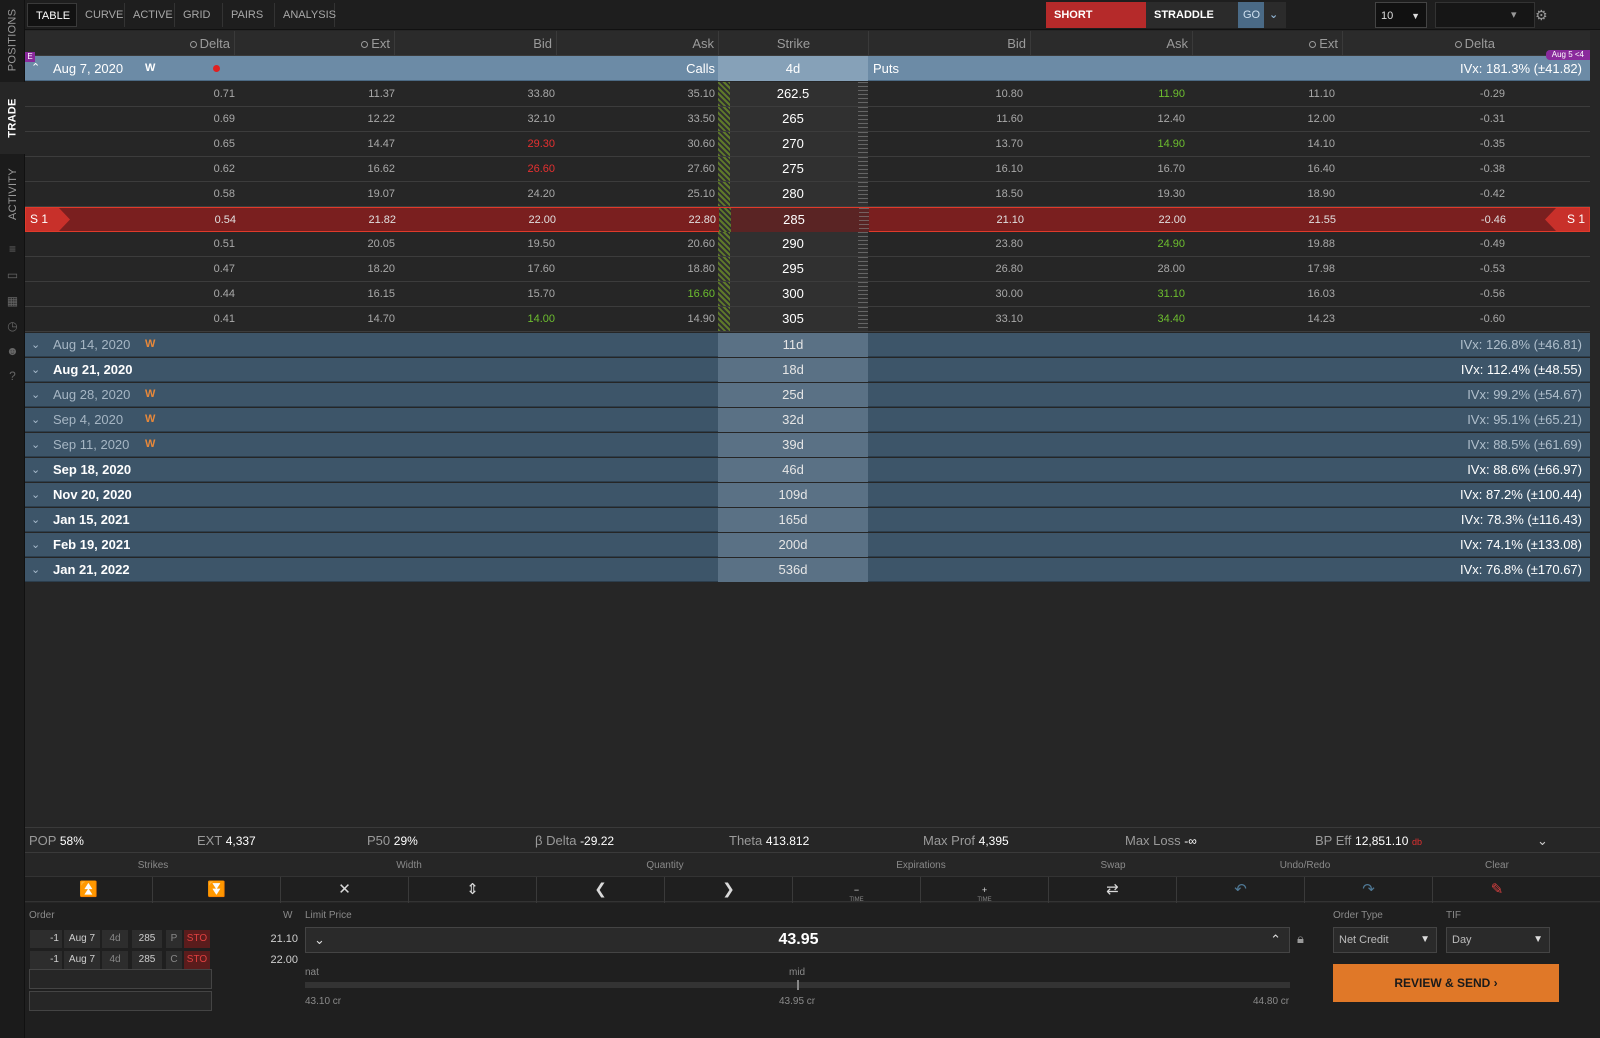 The width and height of the screenshot is (1600, 1038). I want to click on people-icon: ☻, so click(12, 351).